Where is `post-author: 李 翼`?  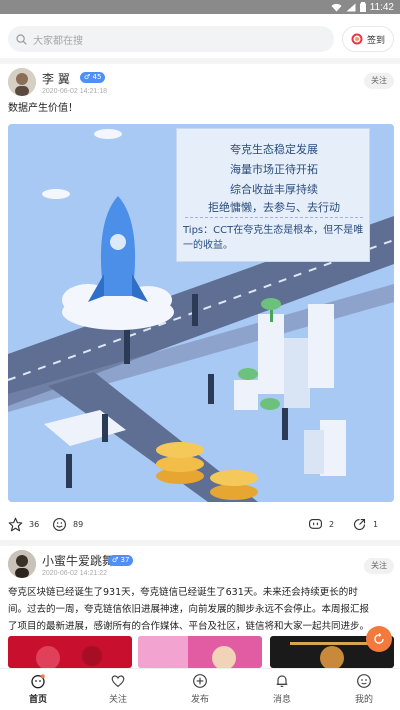 post-author: 李 翼 is located at coordinates (56, 78).